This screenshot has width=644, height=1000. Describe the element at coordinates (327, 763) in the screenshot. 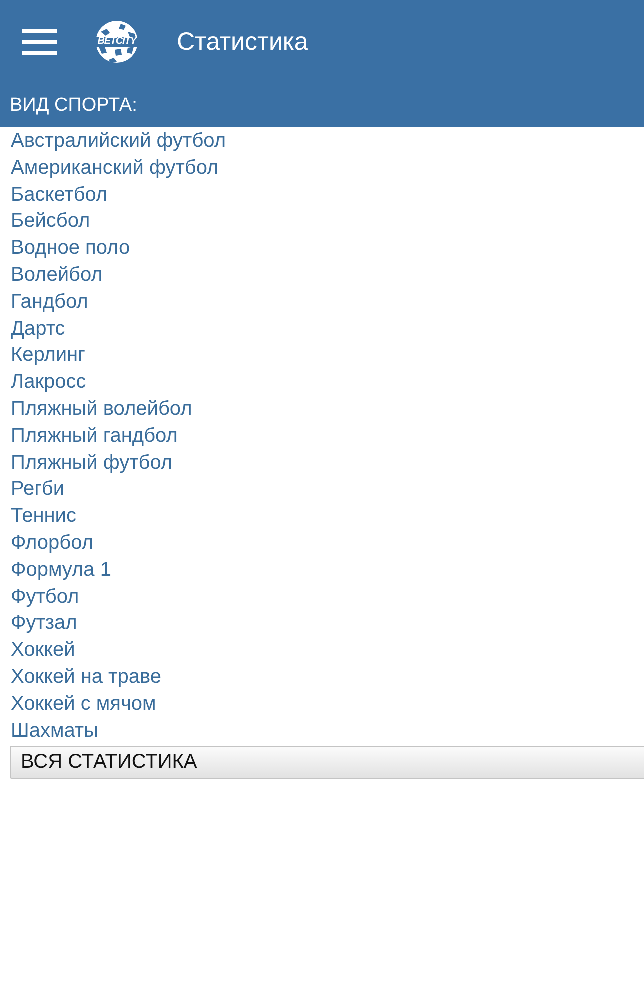

I see `all-stats-button: ВСЯ СТАТИСТИКА` at that location.